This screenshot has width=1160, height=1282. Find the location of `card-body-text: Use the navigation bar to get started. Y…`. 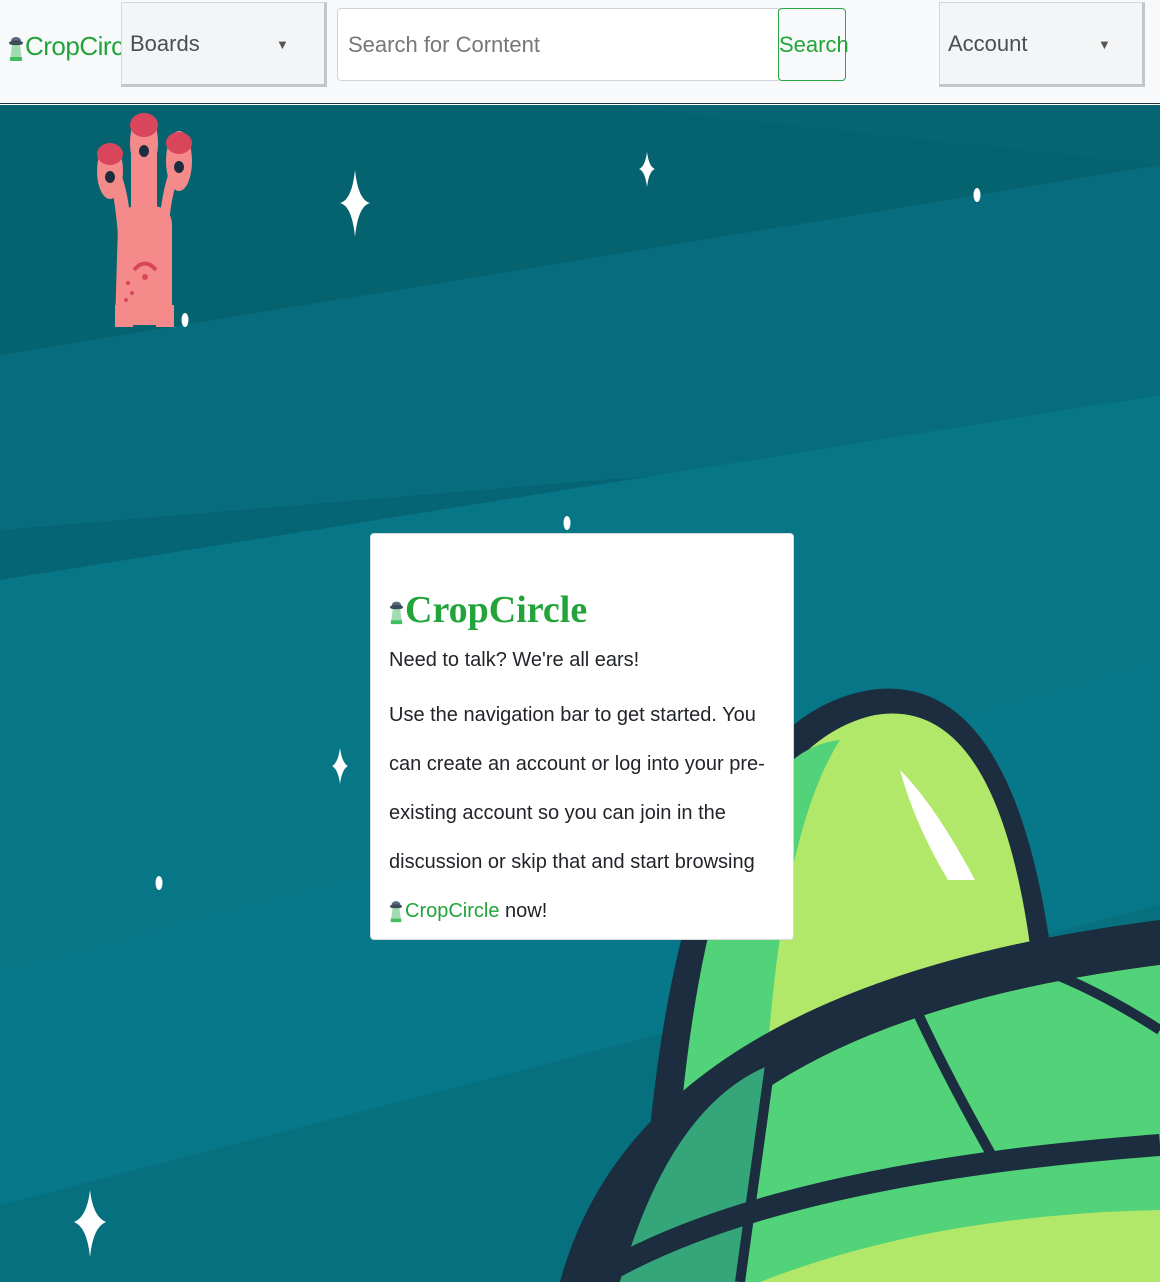

card-body-text: Use the navigation bar to get started. Y… is located at coordinates (577, 788).